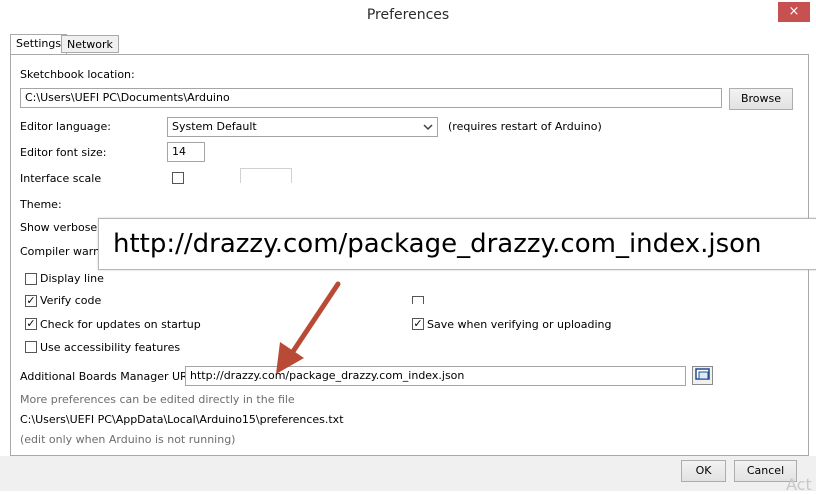  Describe the element at coordinates (112, 376) in the screenshot. I see `boards-url-label: Additional Boards Manager URLs:` at that location.